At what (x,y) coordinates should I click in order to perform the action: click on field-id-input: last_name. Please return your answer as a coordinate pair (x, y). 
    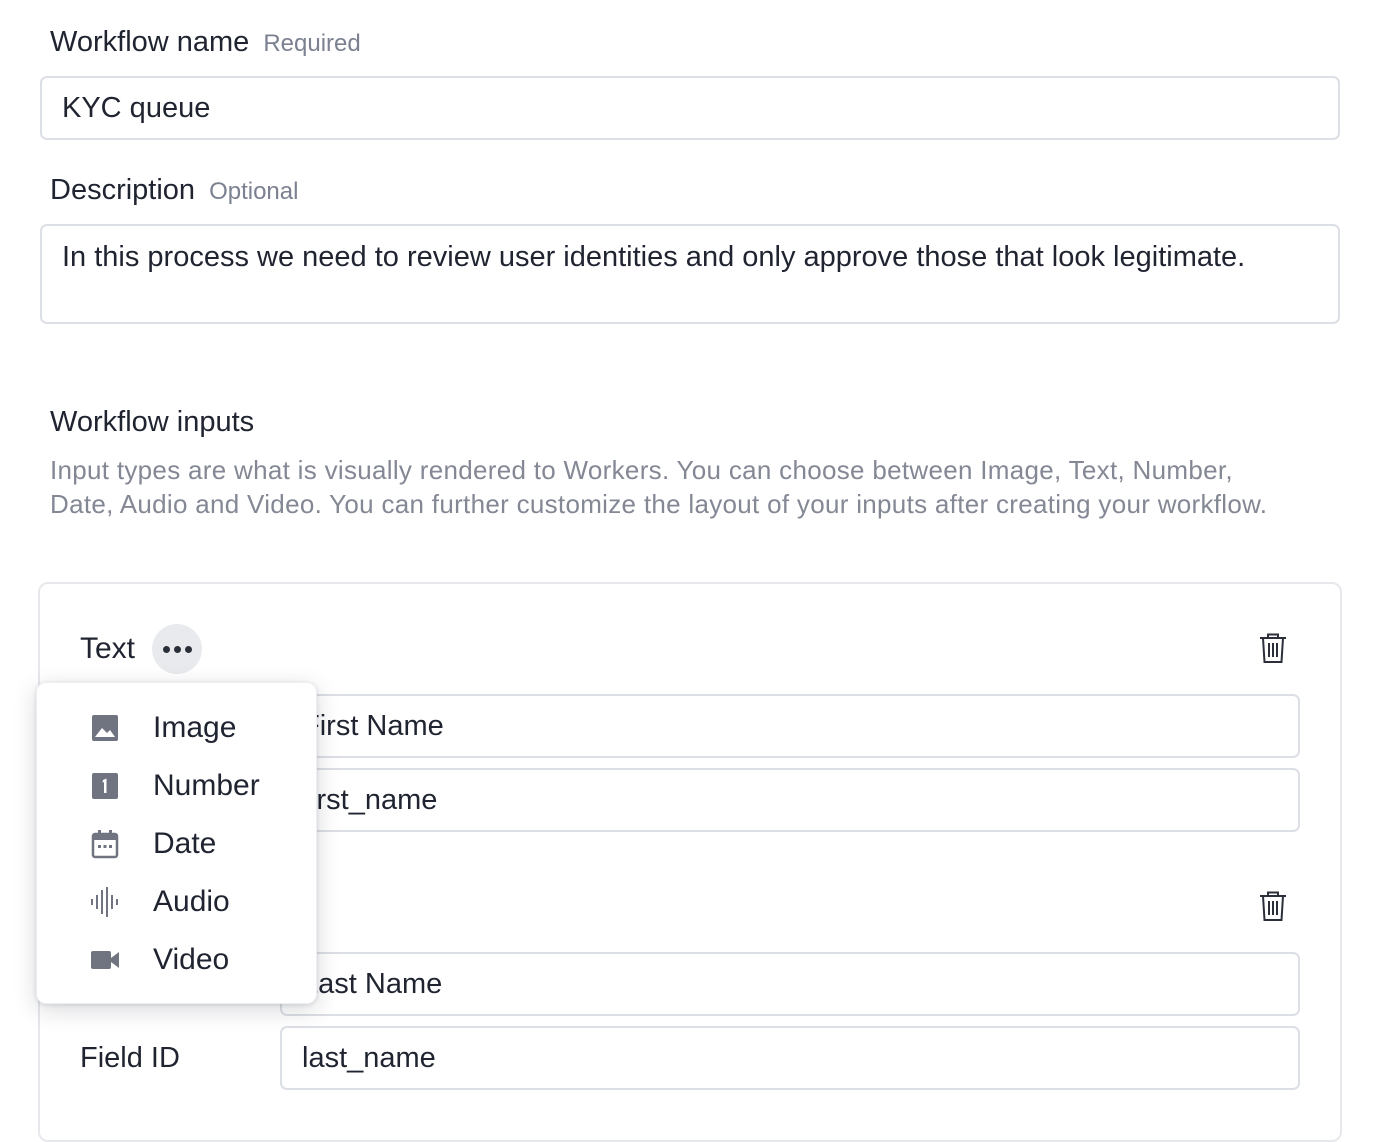
    Looking at the image, I should click on (790, 1058).